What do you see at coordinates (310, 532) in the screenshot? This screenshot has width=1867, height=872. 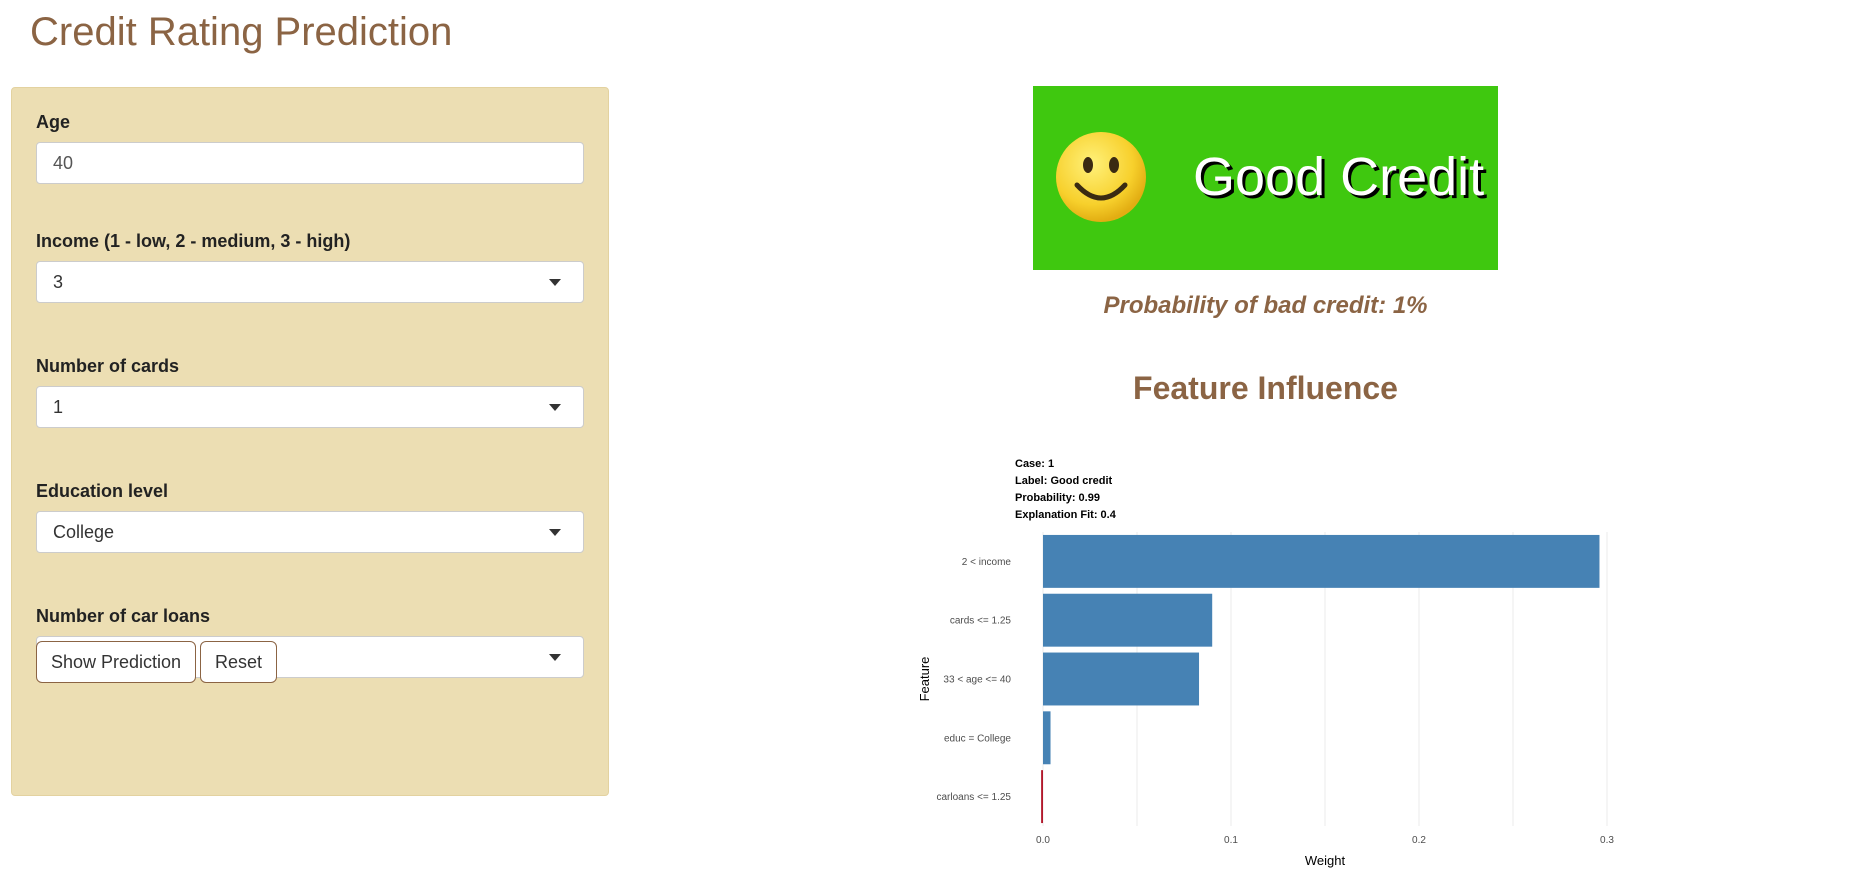 I see `education-select: College` at bounding box center [310, 532].